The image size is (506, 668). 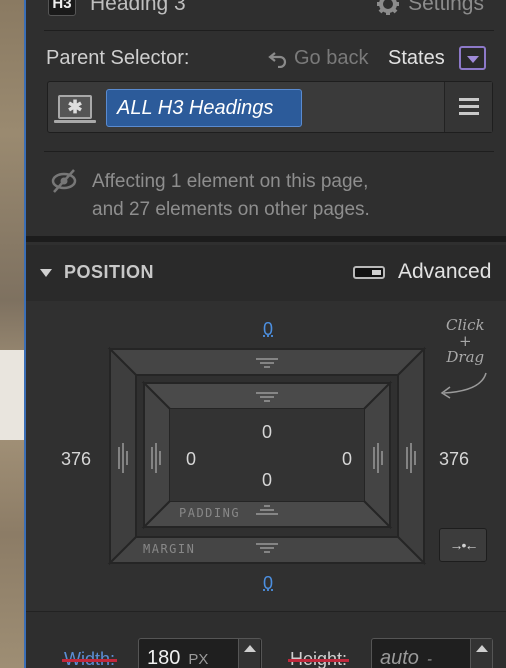 I want to click on advanced-label: Advanced, so click(x=444, y=272).